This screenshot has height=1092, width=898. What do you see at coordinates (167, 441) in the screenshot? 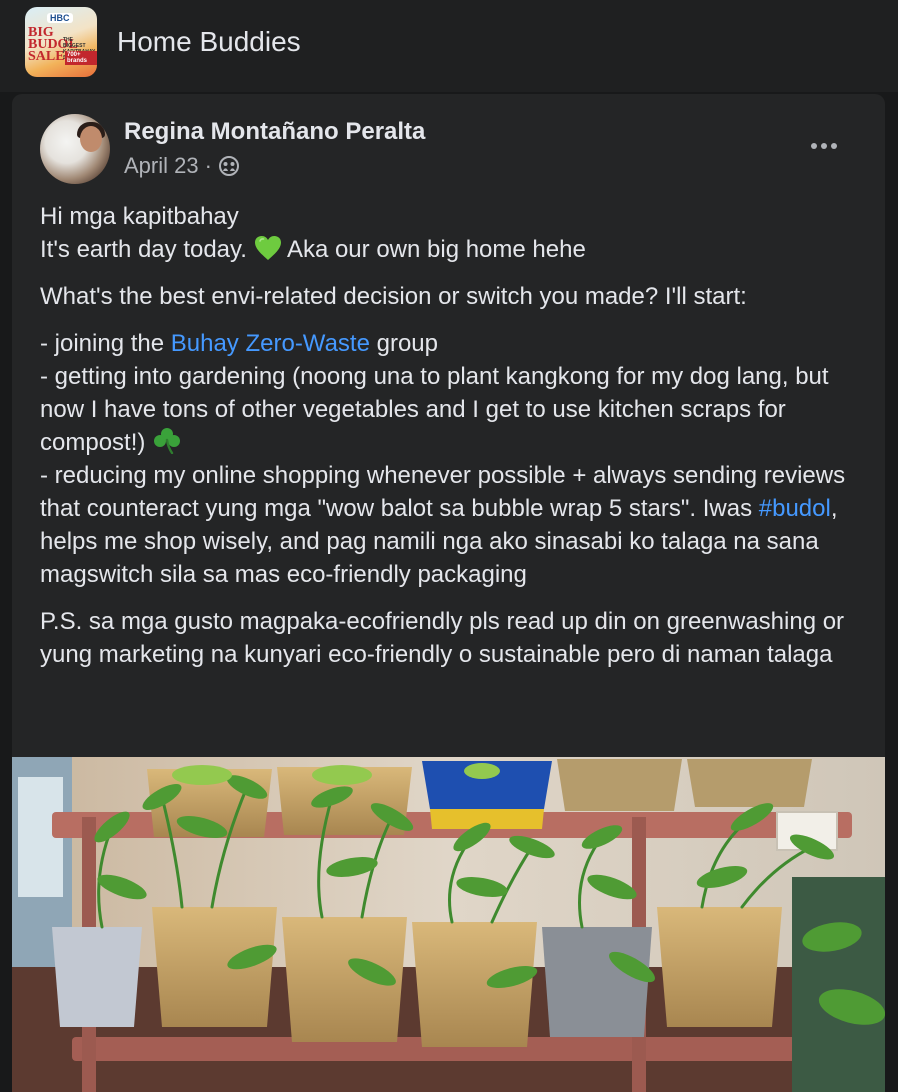
I see `shamrock-emoji` at bounding box center [167, 441].